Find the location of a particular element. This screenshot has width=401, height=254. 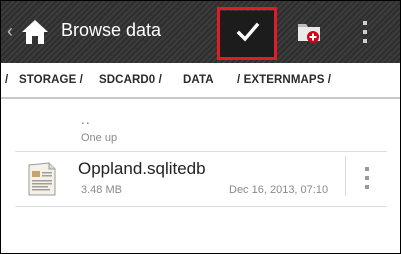

row-divider is located at coordinates (345, 176).